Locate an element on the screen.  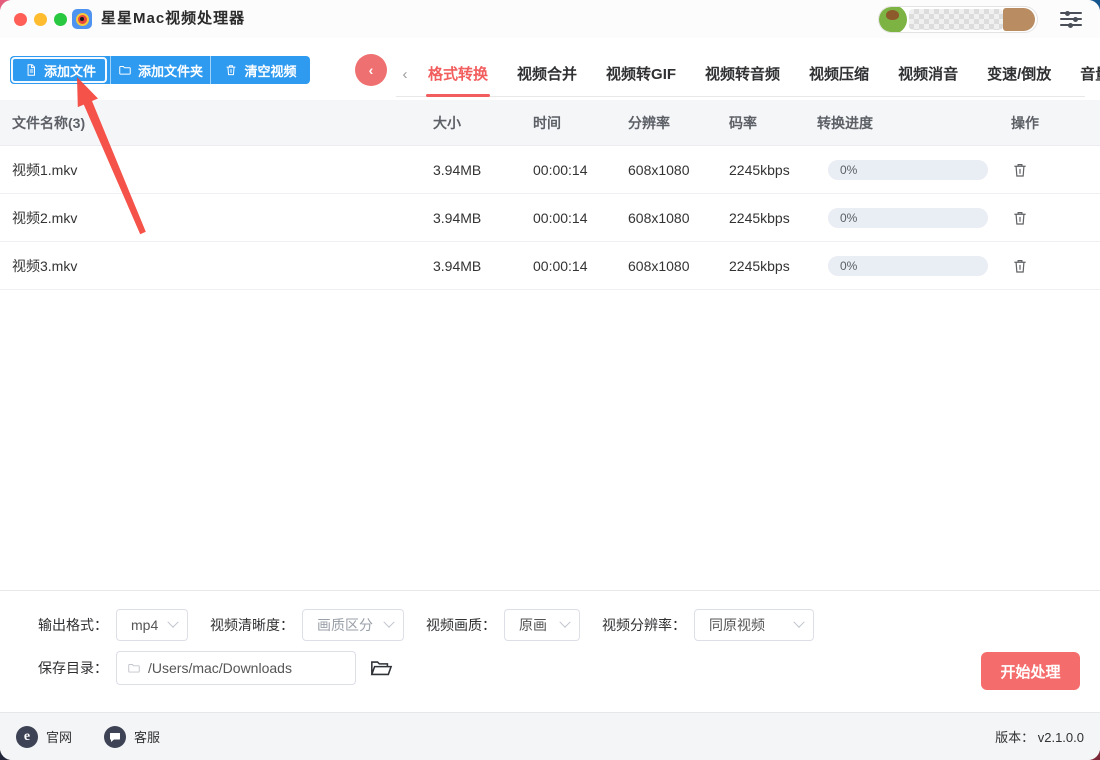
clarity-value: 画质区分 is located at coordinates (345, 625).